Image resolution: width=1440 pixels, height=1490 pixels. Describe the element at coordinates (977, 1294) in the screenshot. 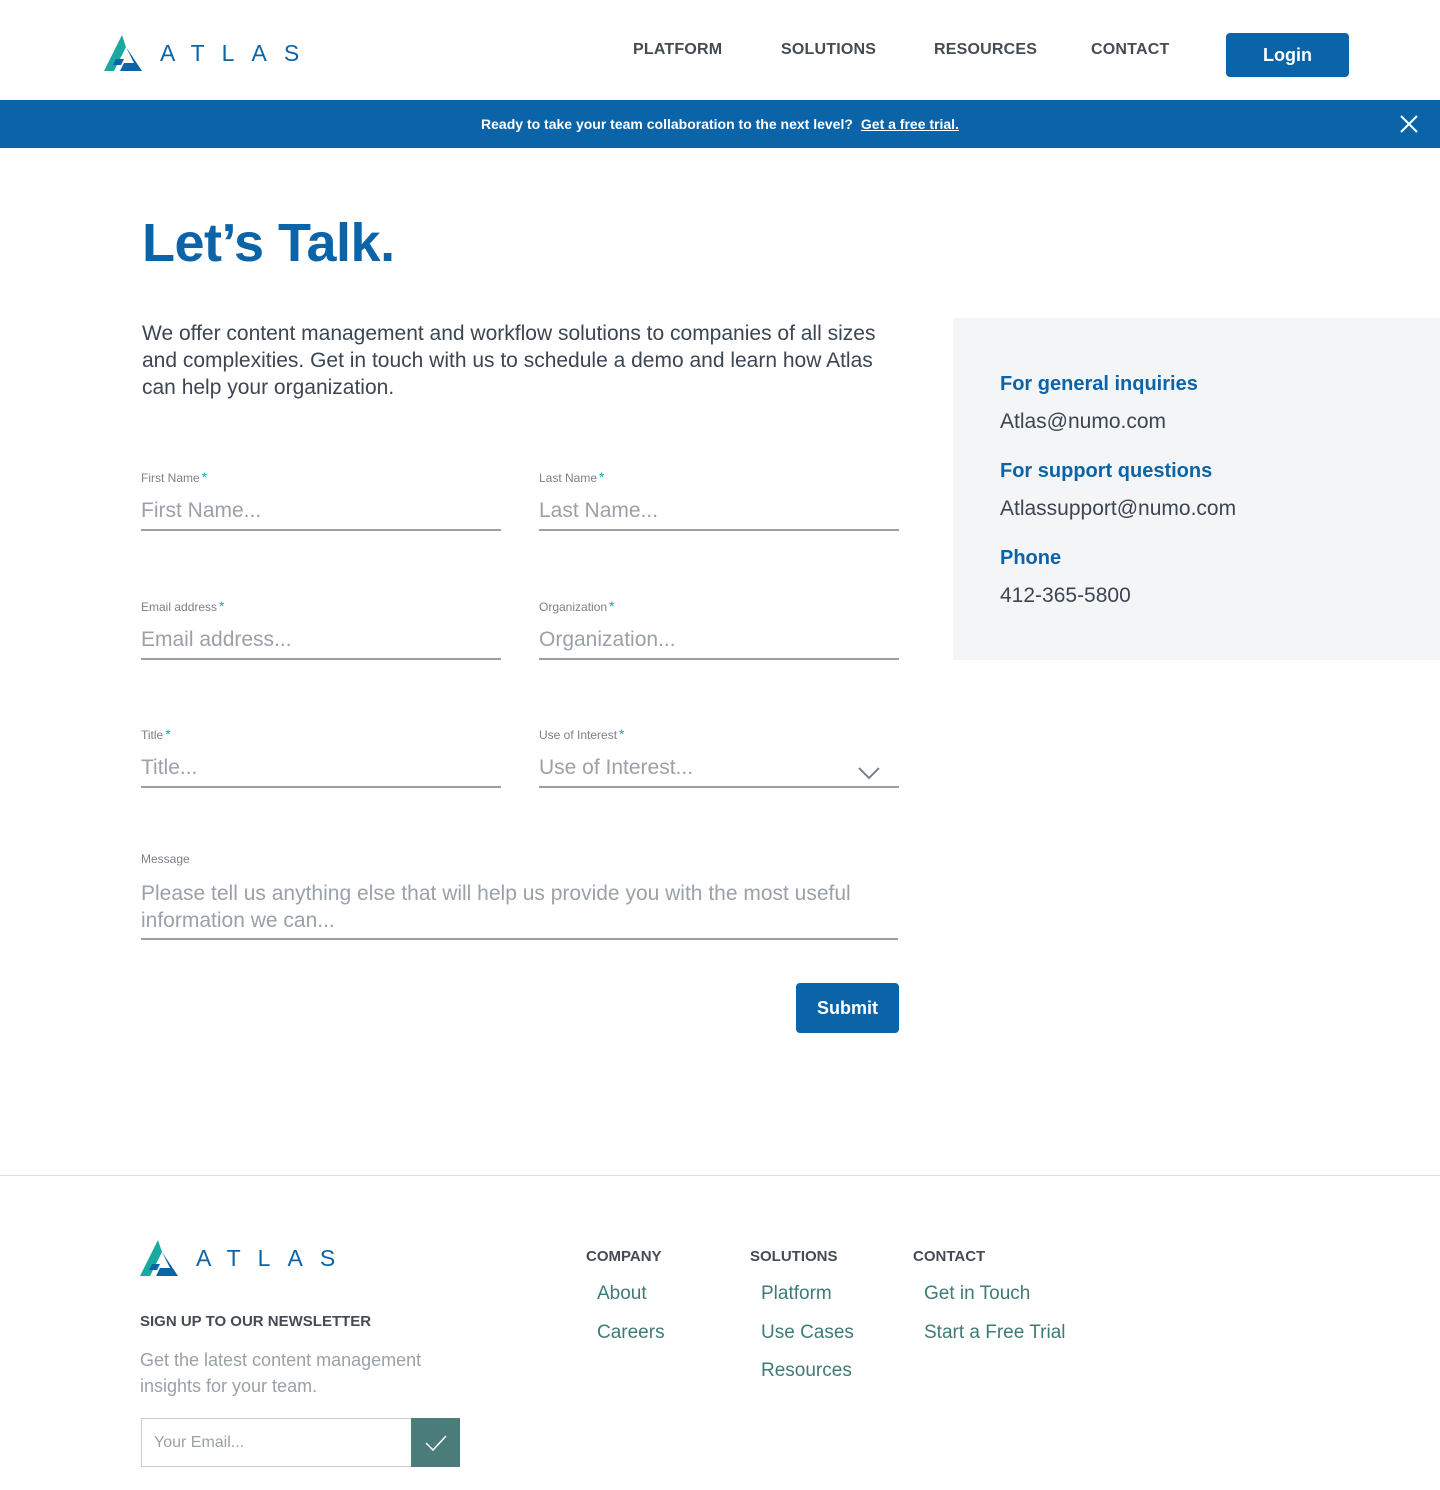

I see `footer-link-get-in-touch: Get in Touch` at that location.